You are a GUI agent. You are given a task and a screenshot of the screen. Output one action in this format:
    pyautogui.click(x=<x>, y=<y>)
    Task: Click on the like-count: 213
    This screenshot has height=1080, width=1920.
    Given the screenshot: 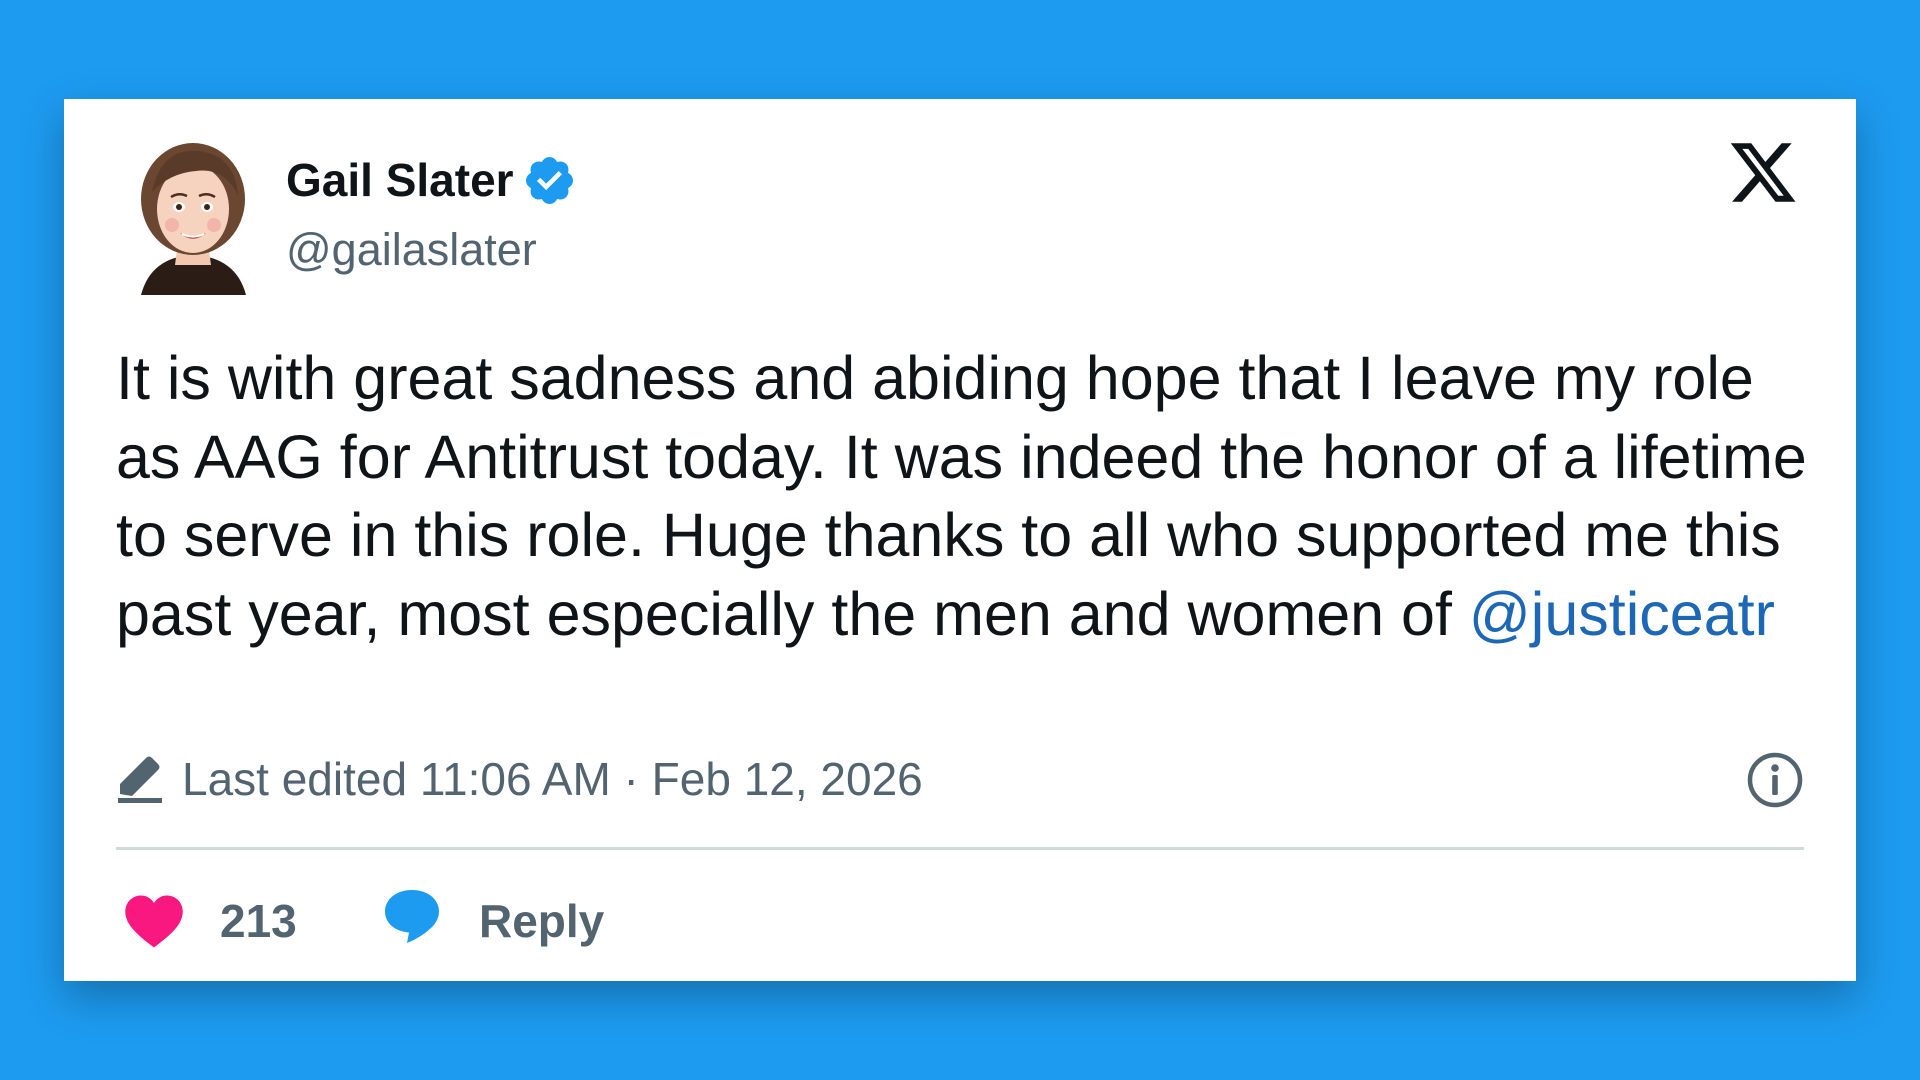 What is the action you would take?
    pyautogui.click(x=258, y=921)
    